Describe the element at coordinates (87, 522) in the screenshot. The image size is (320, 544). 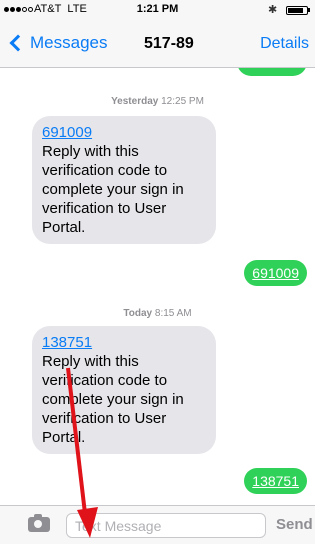
I see `arrow-head` at that location.